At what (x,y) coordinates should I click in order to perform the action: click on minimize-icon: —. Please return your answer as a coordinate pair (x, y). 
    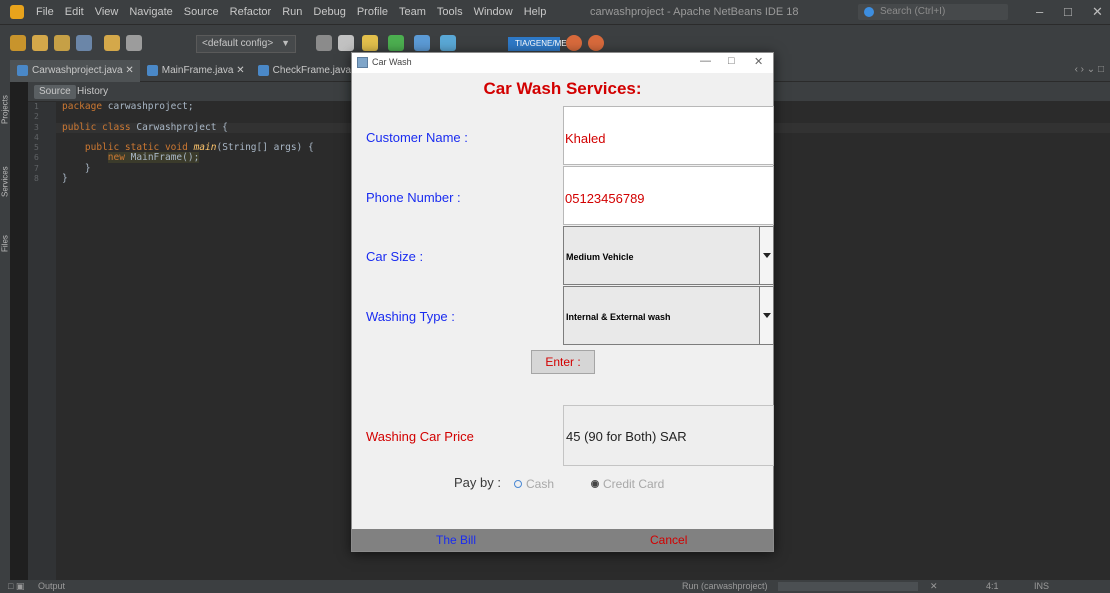
    Looking at the image, I should click on (705, 61).